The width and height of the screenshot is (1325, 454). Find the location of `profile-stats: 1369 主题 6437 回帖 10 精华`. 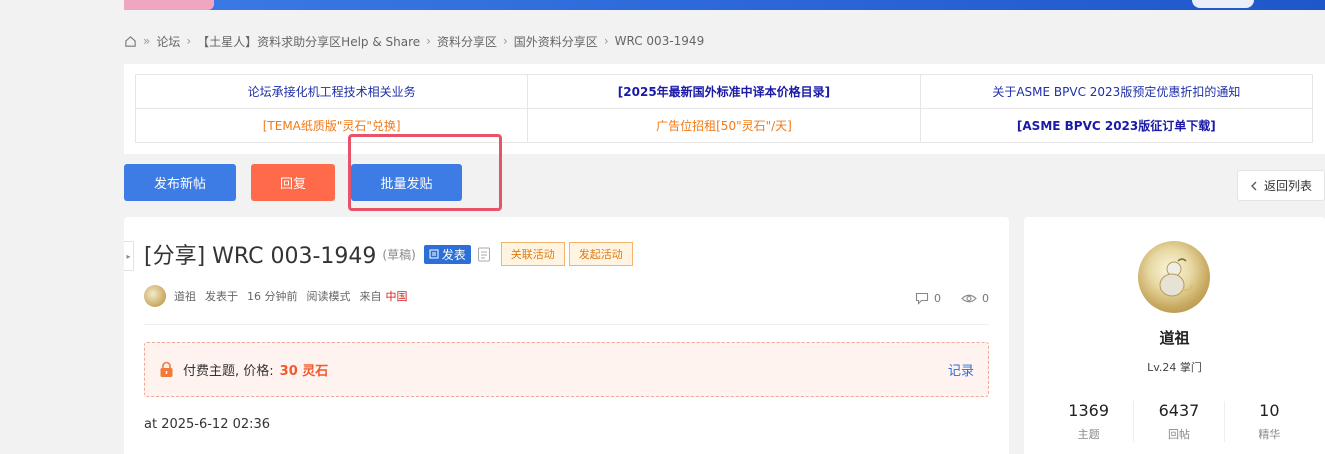

profile-stats: 1369 主题 6437 回帖 10 精华 is located at coordinates (1179, 421).